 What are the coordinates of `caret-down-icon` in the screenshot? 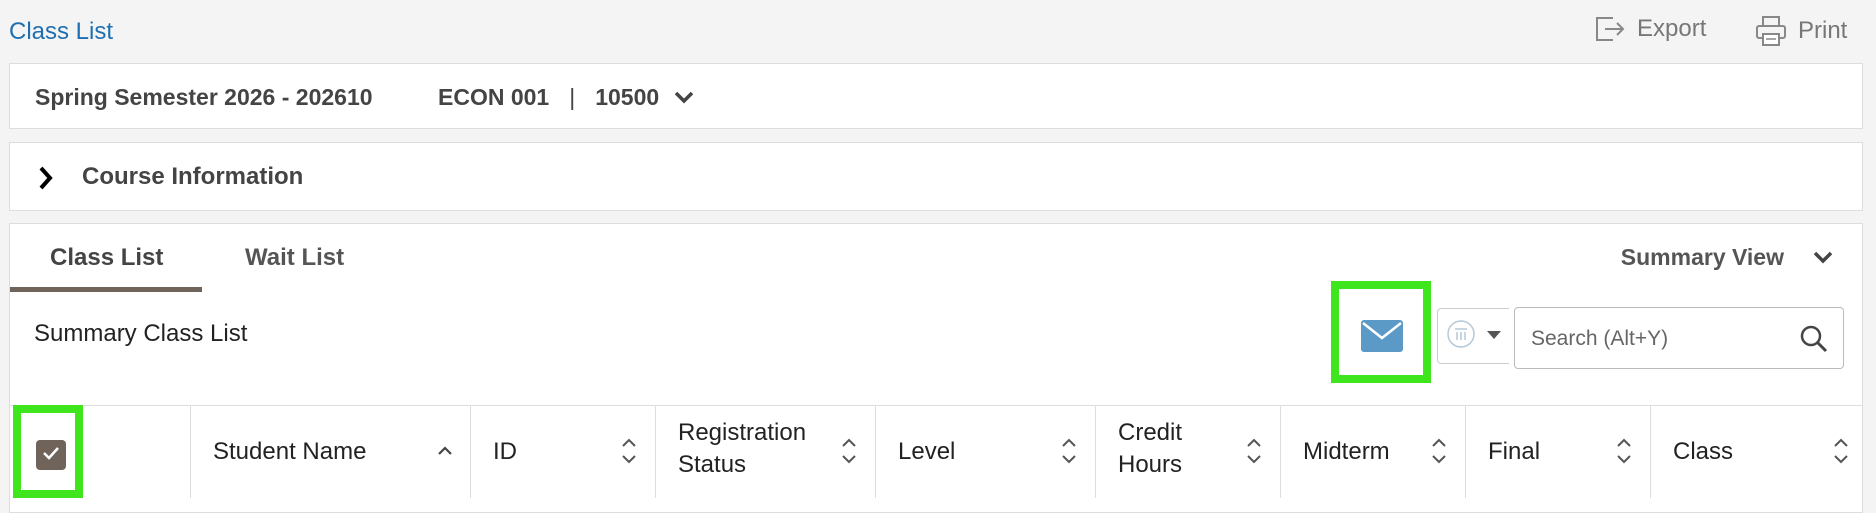 It's located at (1494, 336).